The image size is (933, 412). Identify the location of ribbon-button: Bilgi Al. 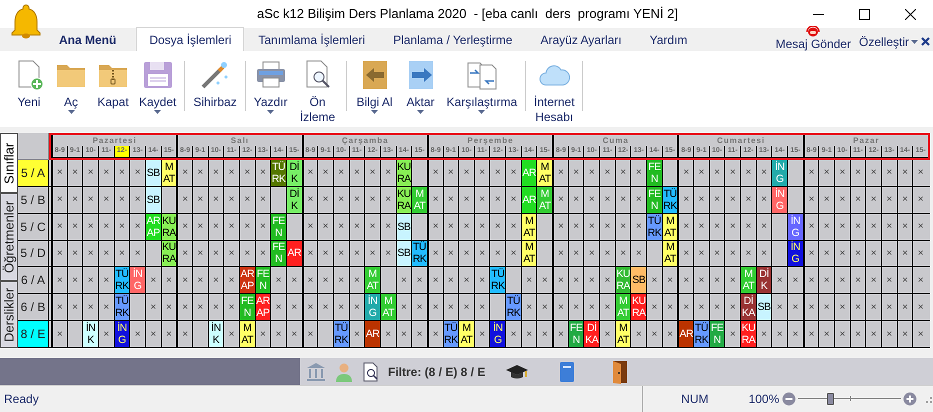
(375, 86).